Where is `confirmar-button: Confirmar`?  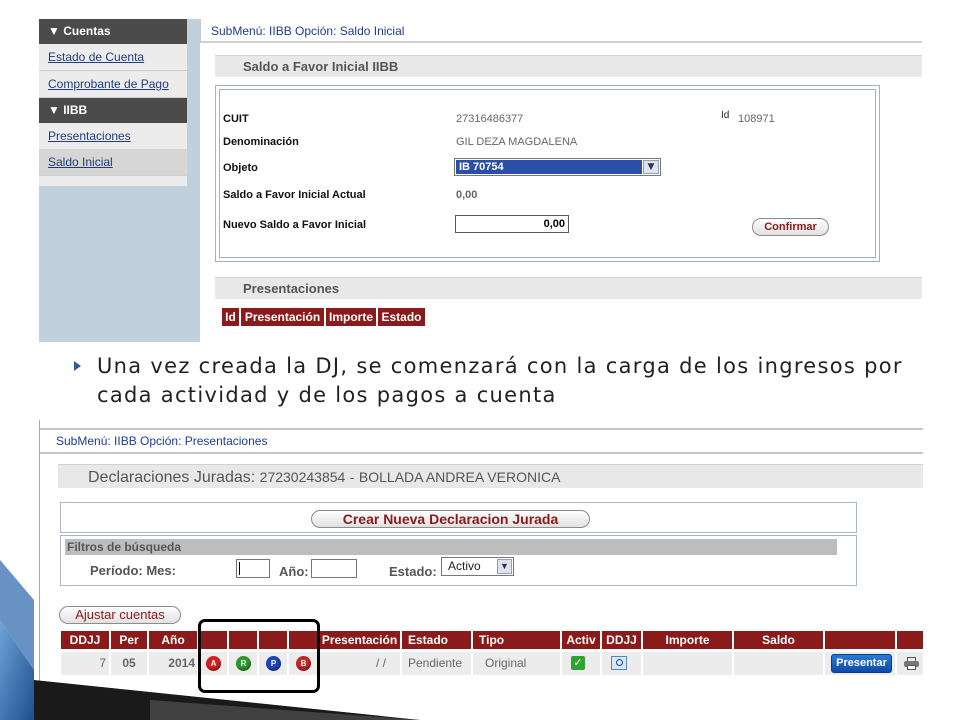 confirmar-button: Confirmar is located at coordinates (790, 227).